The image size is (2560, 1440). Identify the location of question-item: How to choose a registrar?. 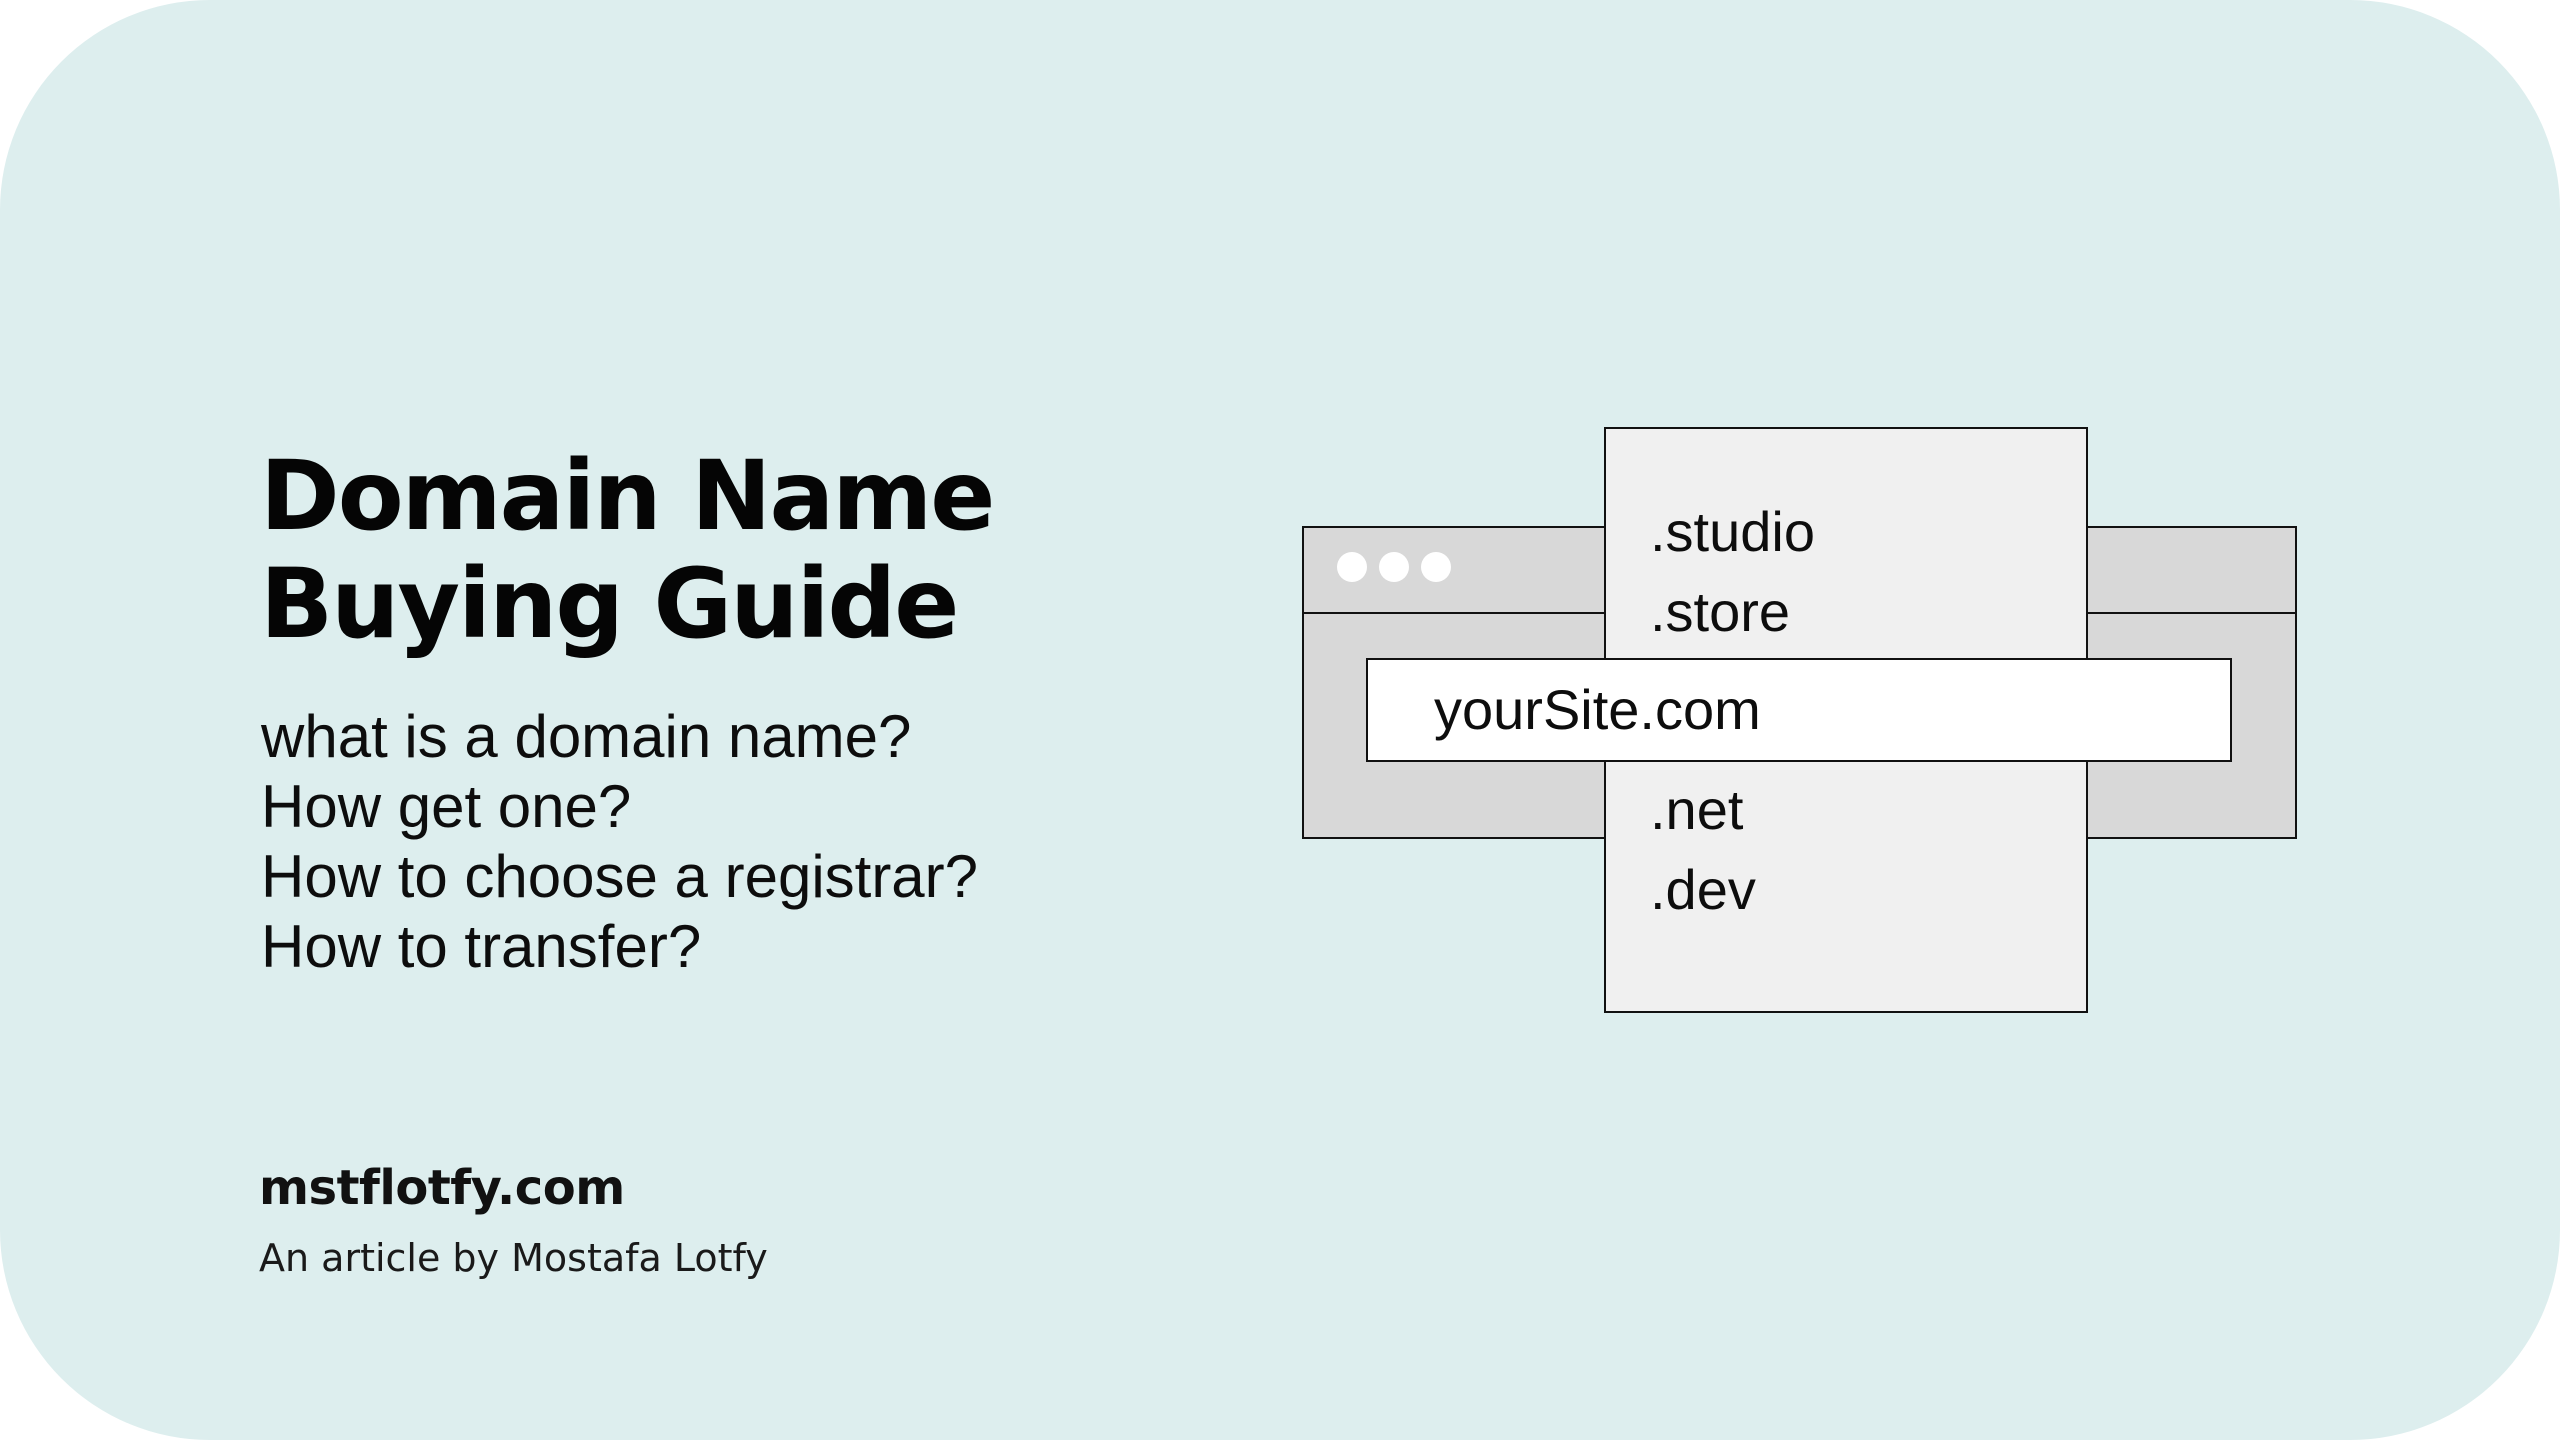
(620, 876).